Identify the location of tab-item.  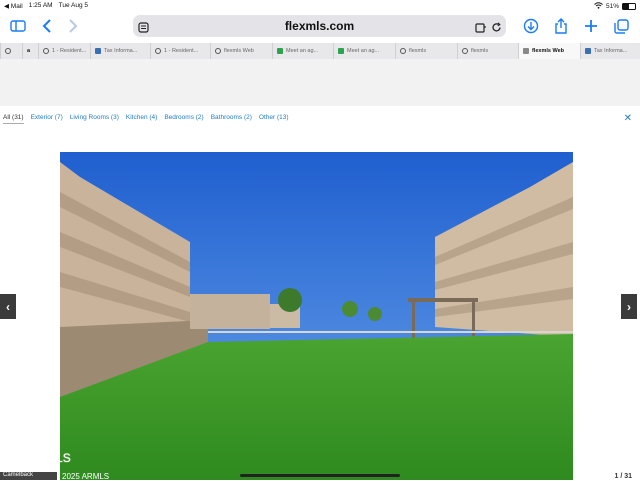
(11, 51).